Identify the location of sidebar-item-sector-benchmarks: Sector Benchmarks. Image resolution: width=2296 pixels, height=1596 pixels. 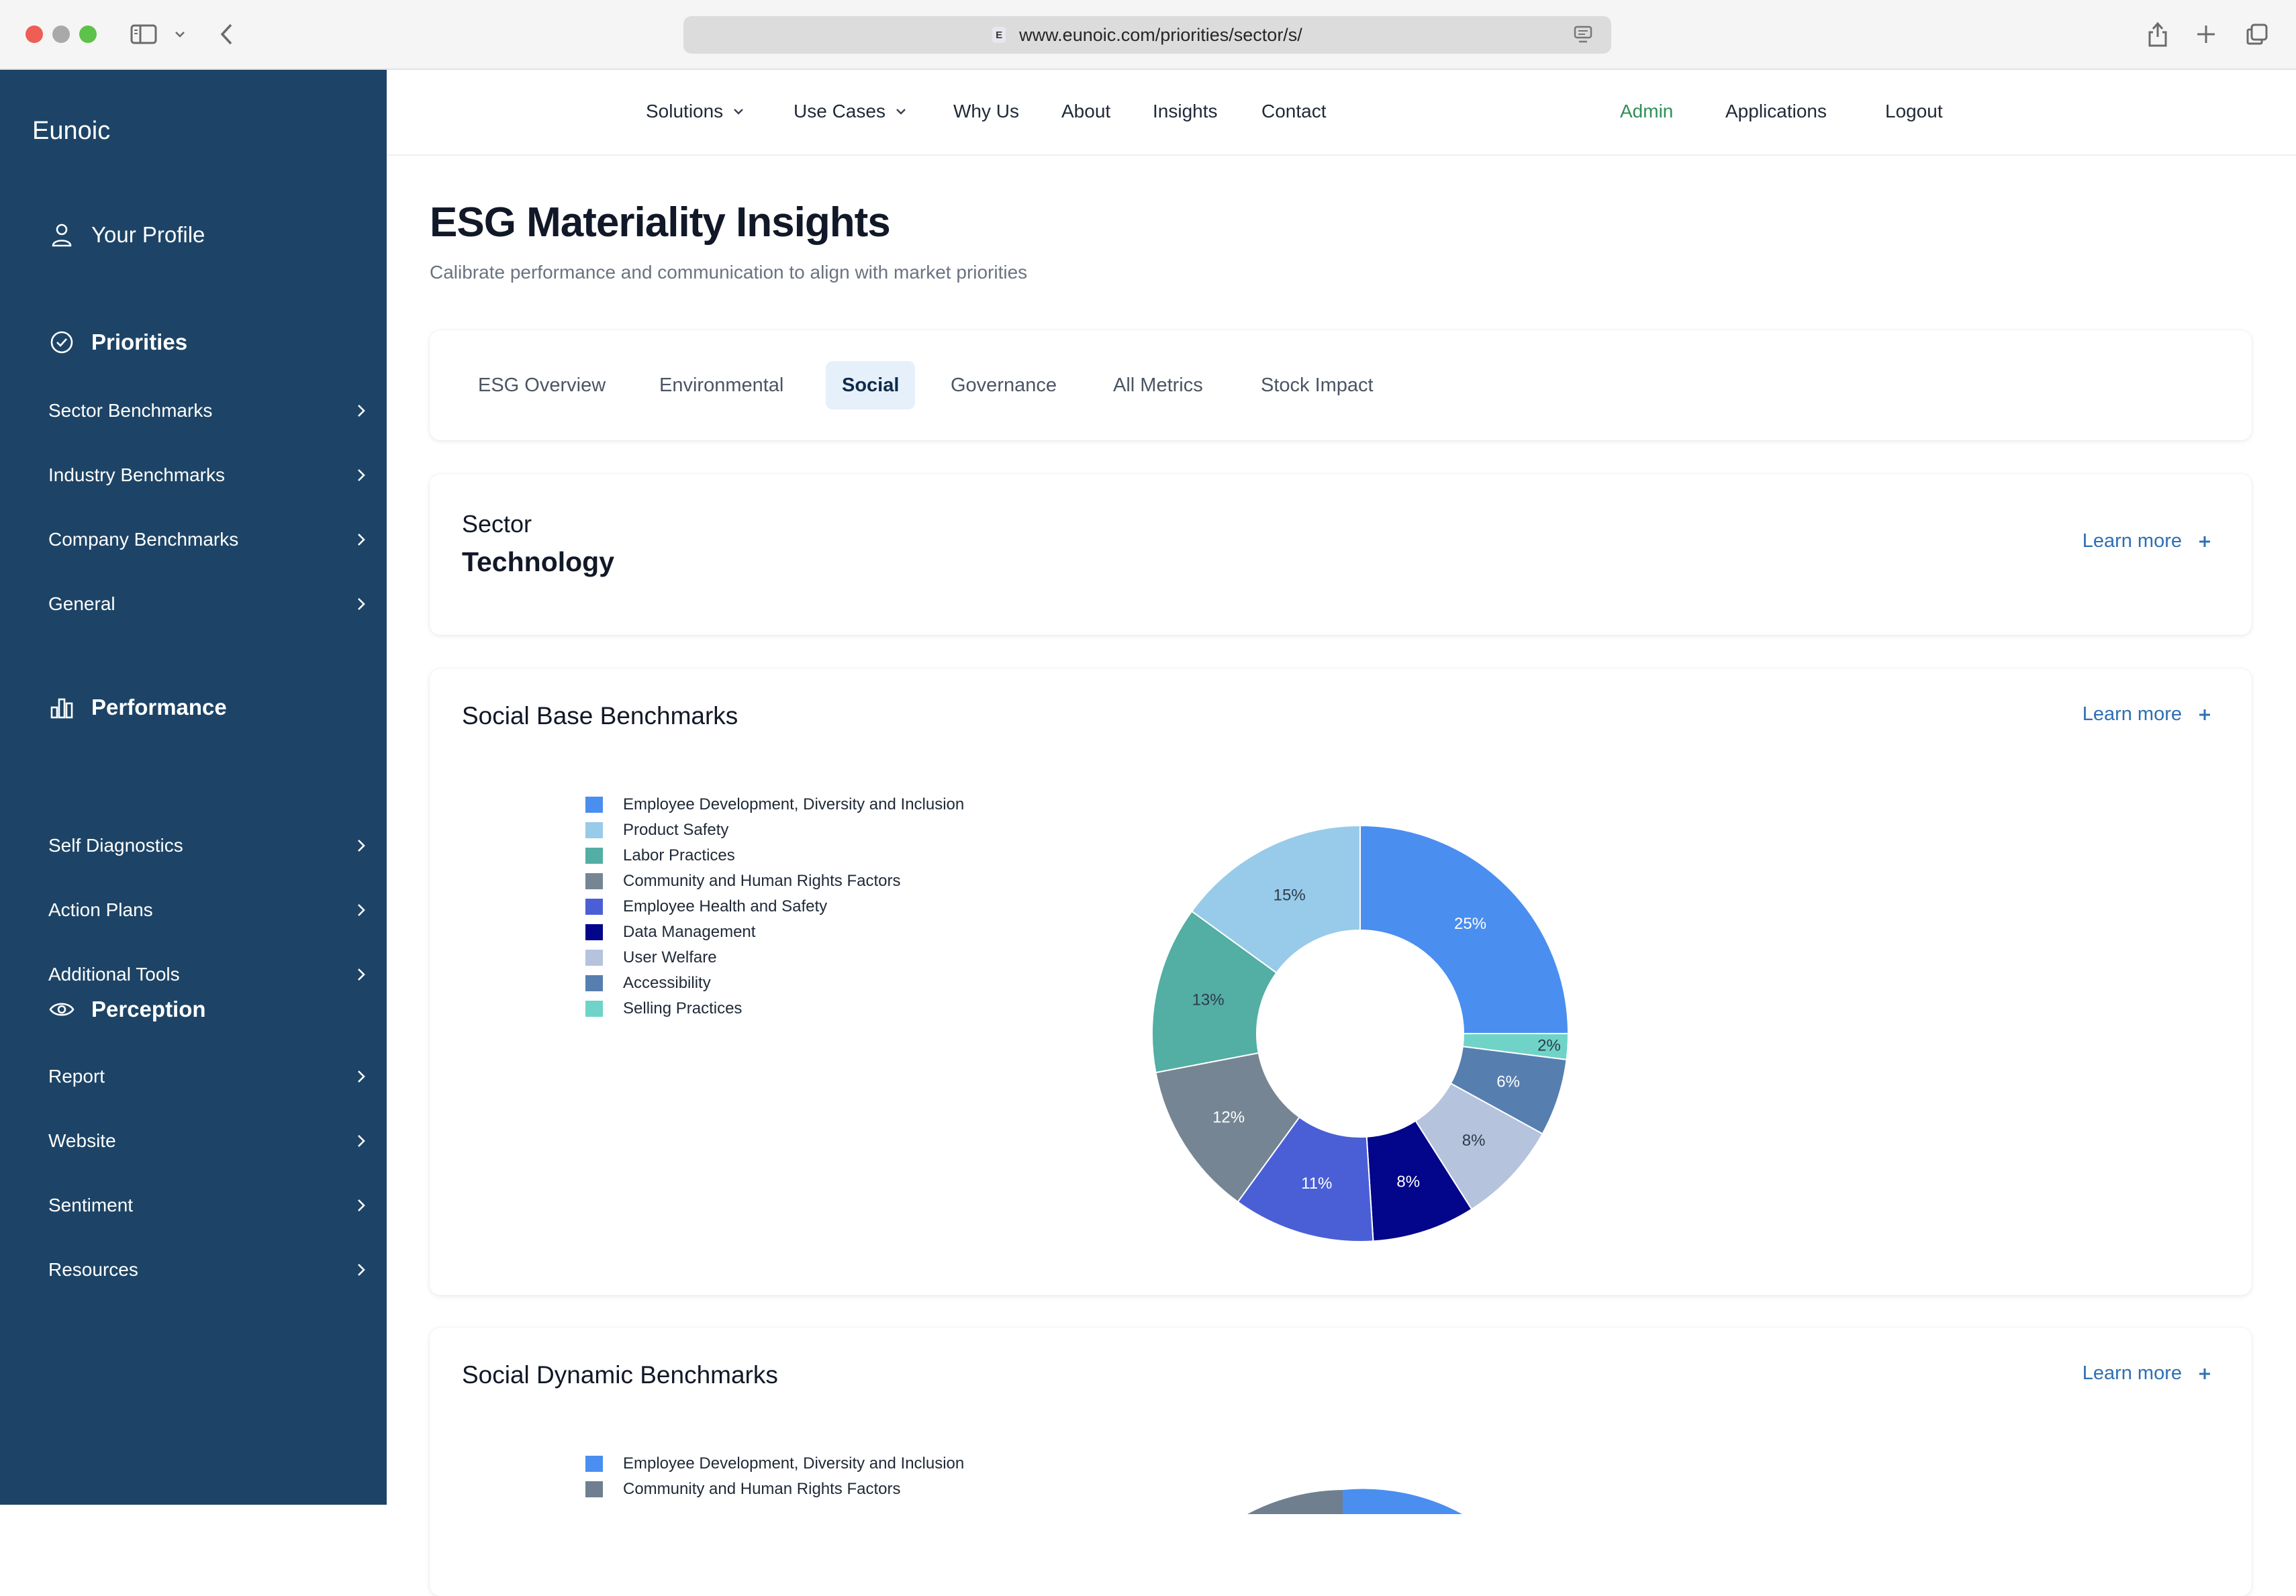
(210, 411).